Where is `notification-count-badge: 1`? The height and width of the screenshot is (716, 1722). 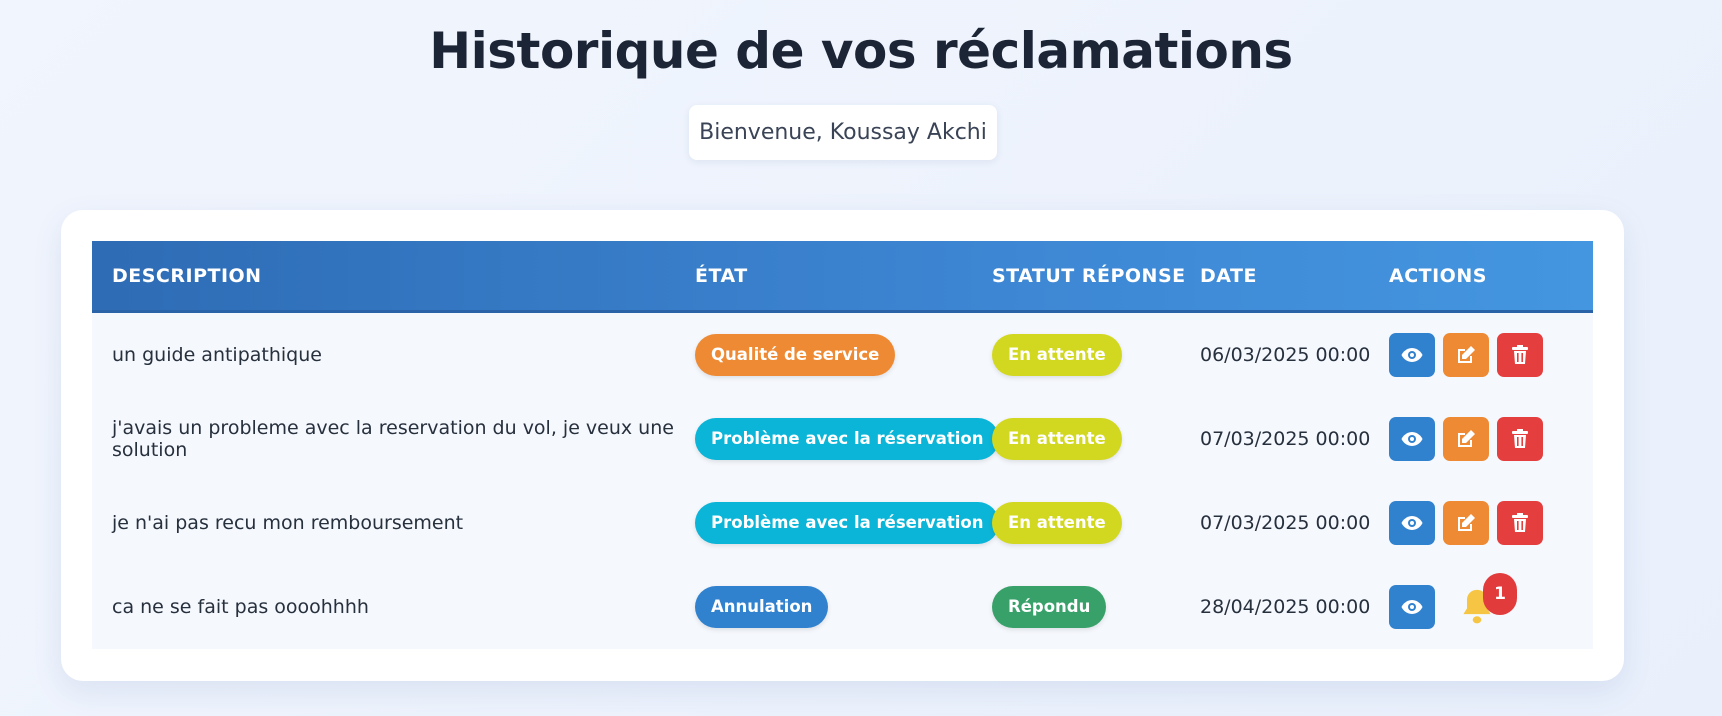 notification-count-badge: 1 is located at coordinates (1500, 594).